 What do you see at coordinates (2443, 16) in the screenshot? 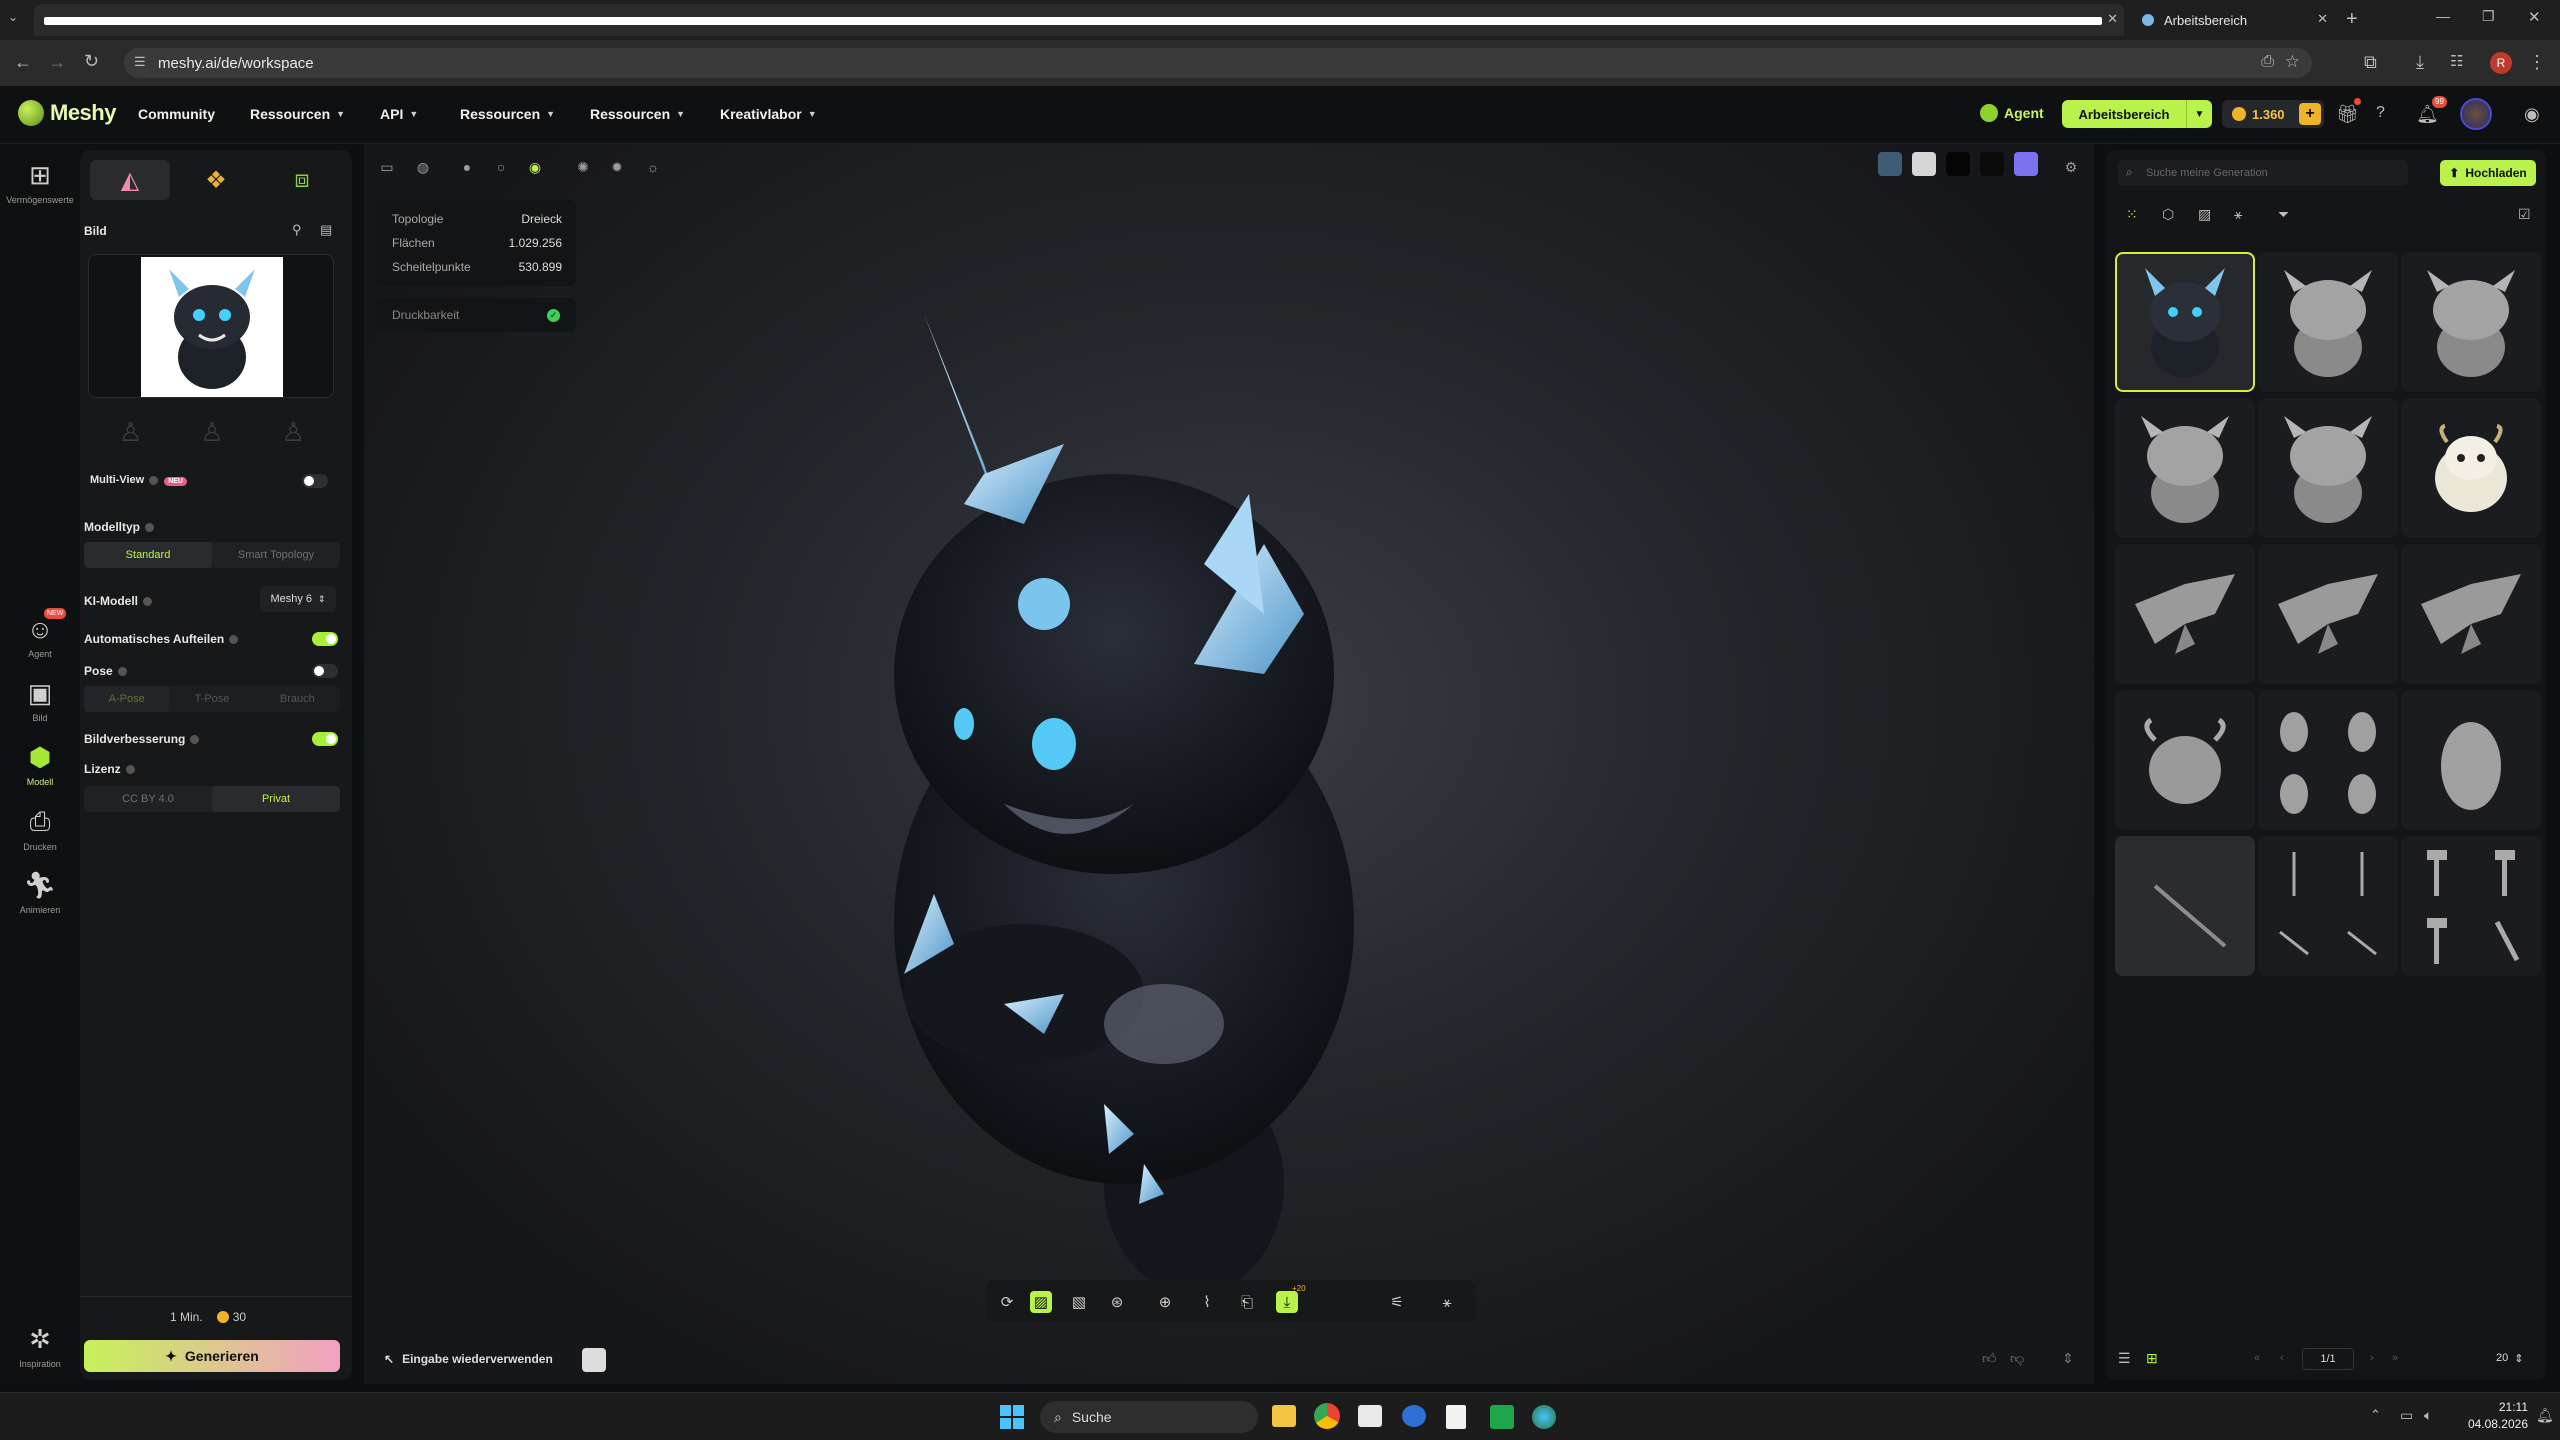
I see `minimize-icon: —` at bounding box center [2443, 16].